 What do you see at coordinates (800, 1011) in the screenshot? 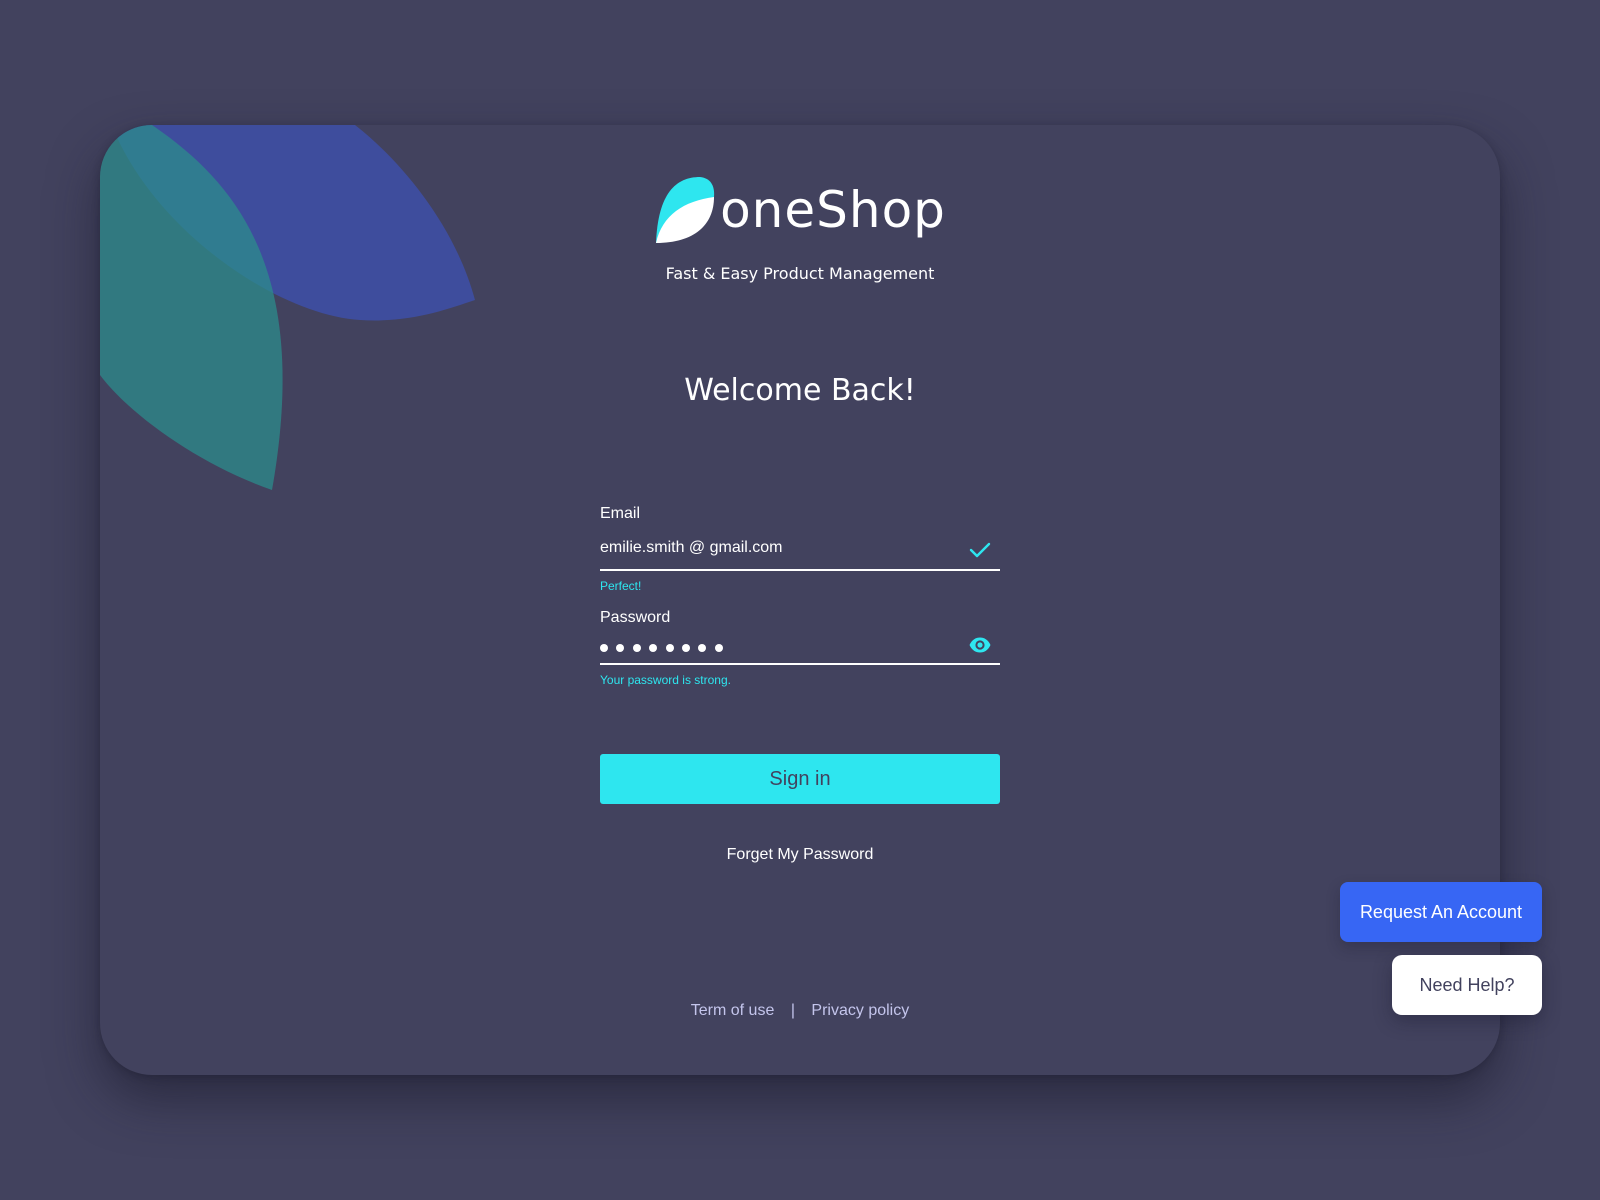
I see `footer-links: Term of use | Privacy policy` at bounding box center [800, 1011].